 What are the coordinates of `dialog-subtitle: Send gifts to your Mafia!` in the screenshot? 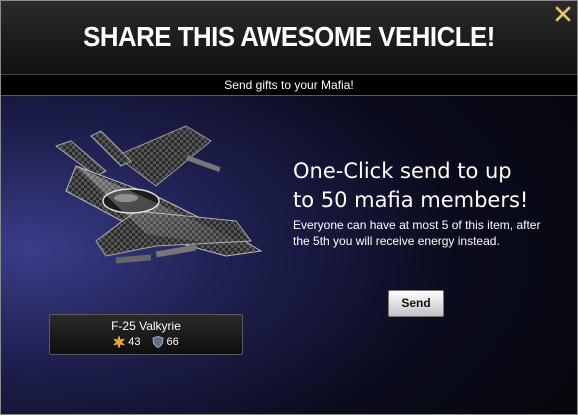 It's located at (289, 85).